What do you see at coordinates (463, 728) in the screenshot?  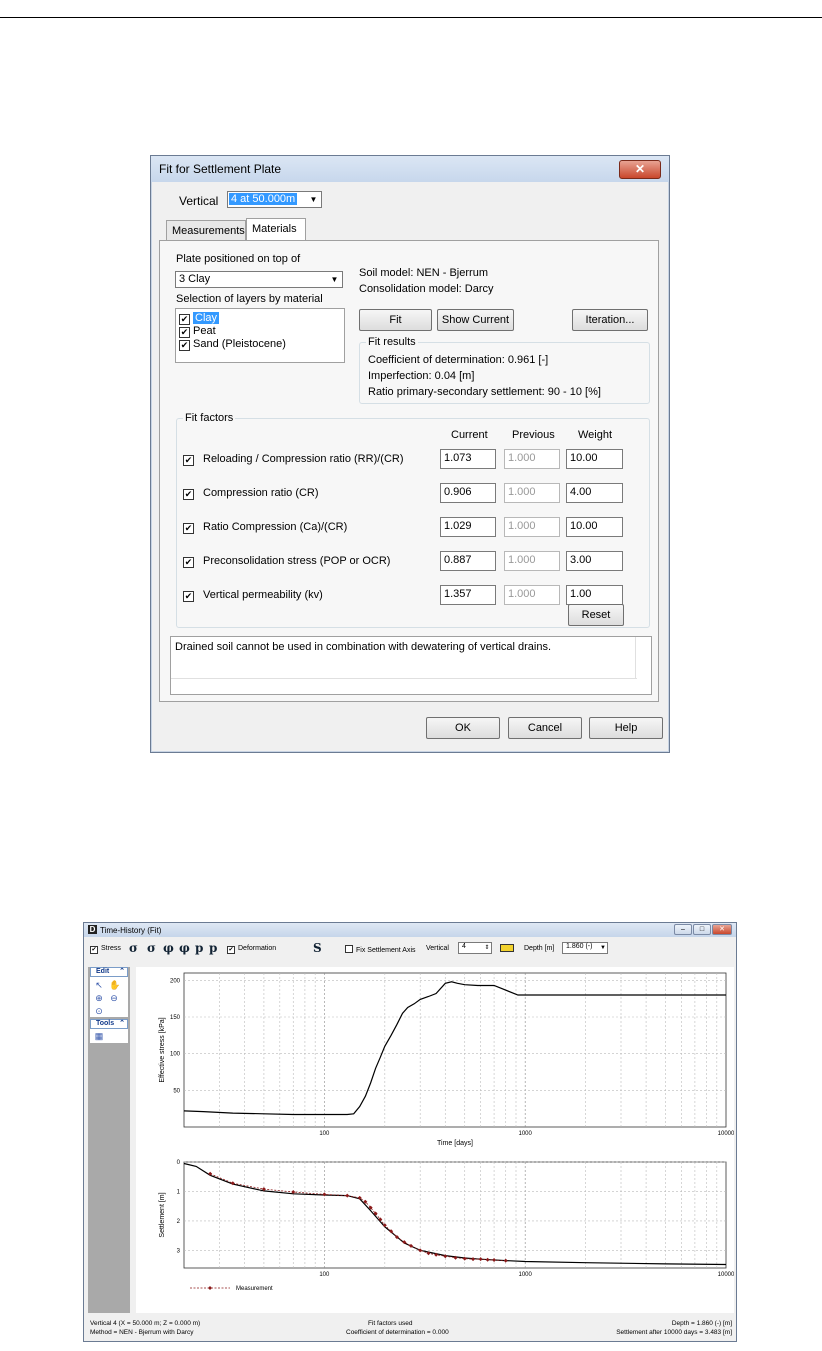 I see `ok-button: OK` at bounding box center [463, 728].